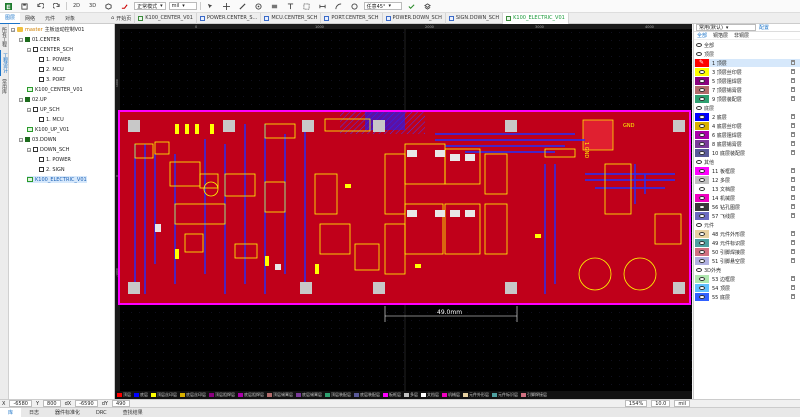 This screenshot has width=800, height=417. What do you see at coordinates (747, 234) in the screenshot?
I see `layer-row: 48 元件外形层` at bounding box center [747, 234].